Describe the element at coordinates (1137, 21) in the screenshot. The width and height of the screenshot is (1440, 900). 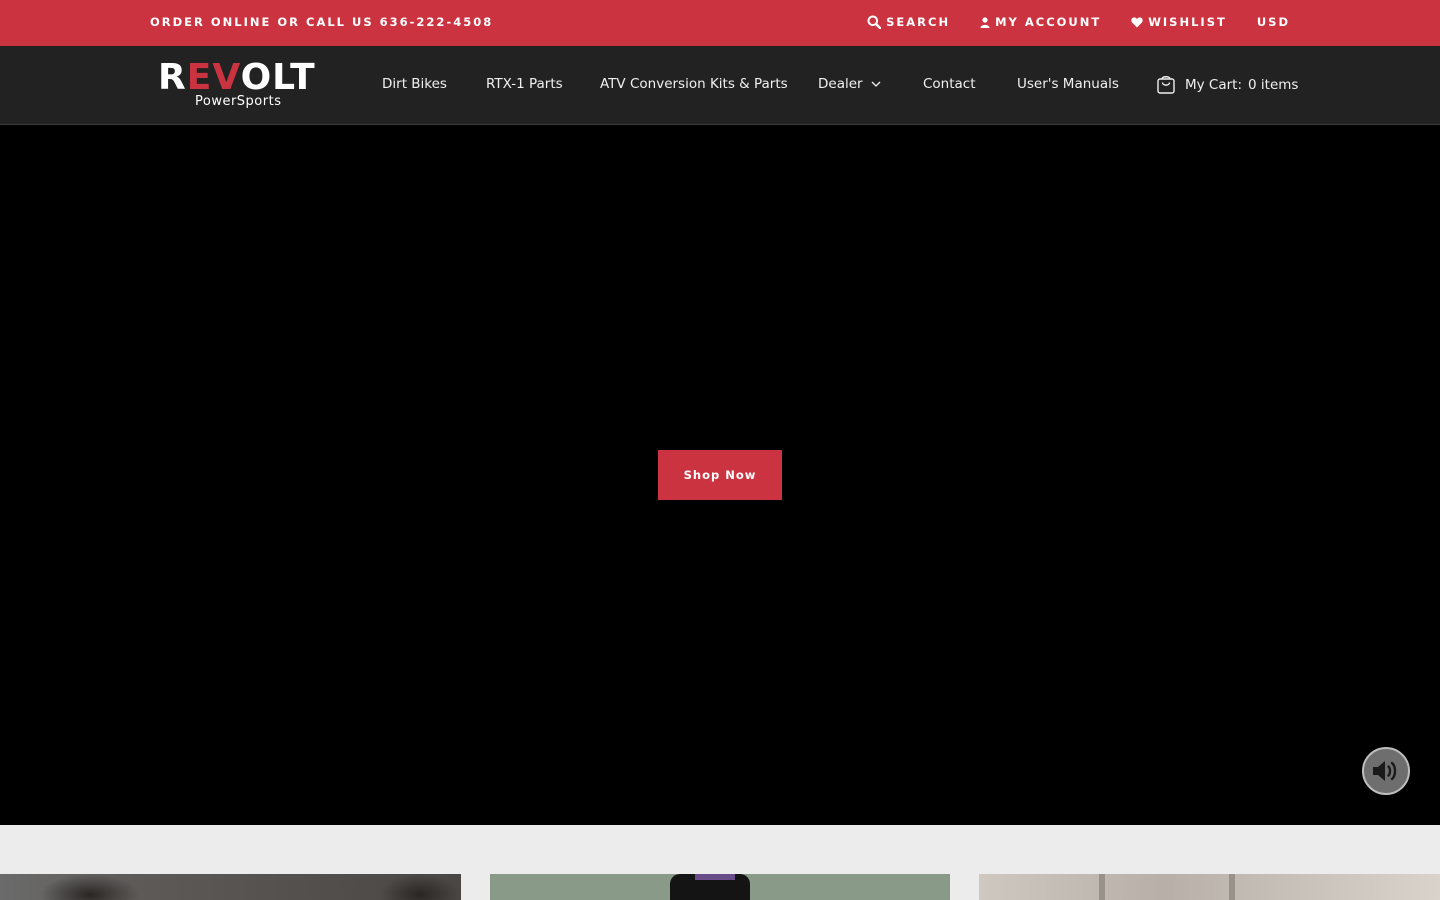
I see `heart-icon` at that location.